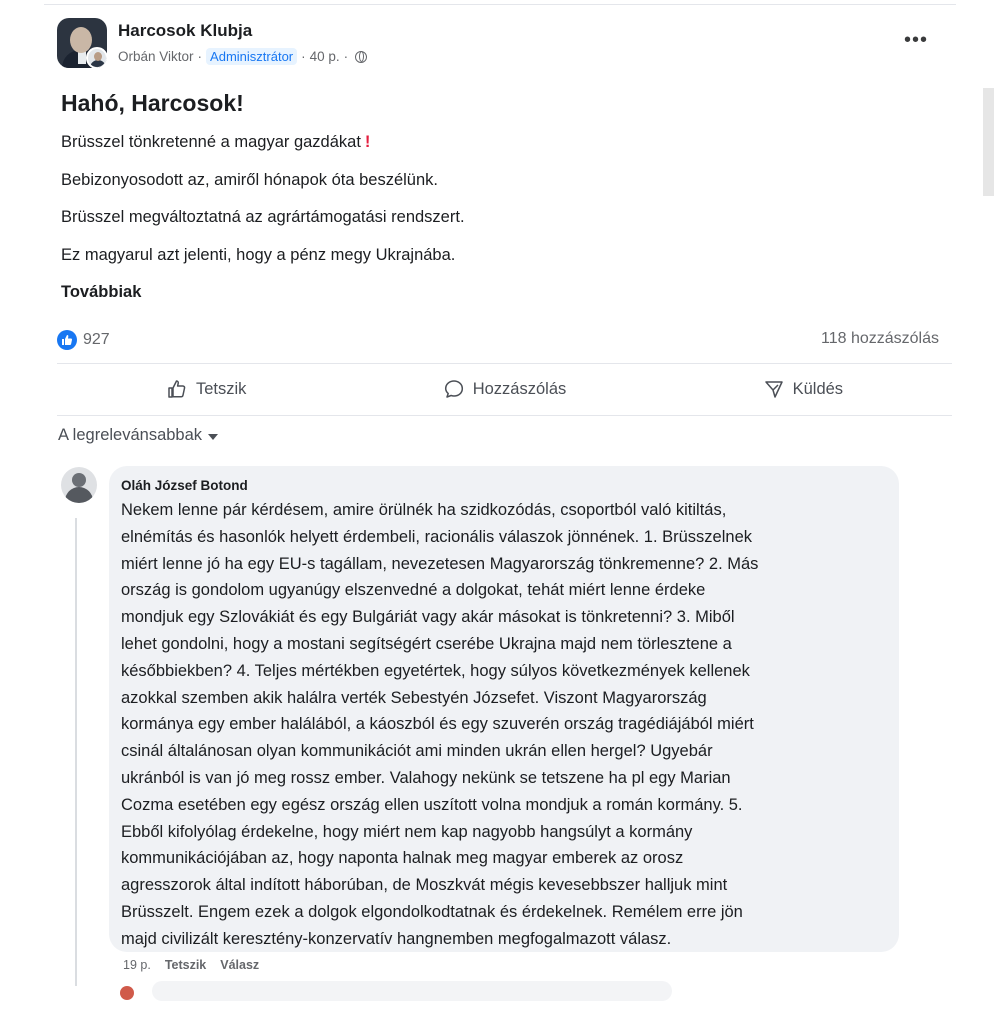  I want to click on comment-button: Hozzászólás, so click(504, 389).